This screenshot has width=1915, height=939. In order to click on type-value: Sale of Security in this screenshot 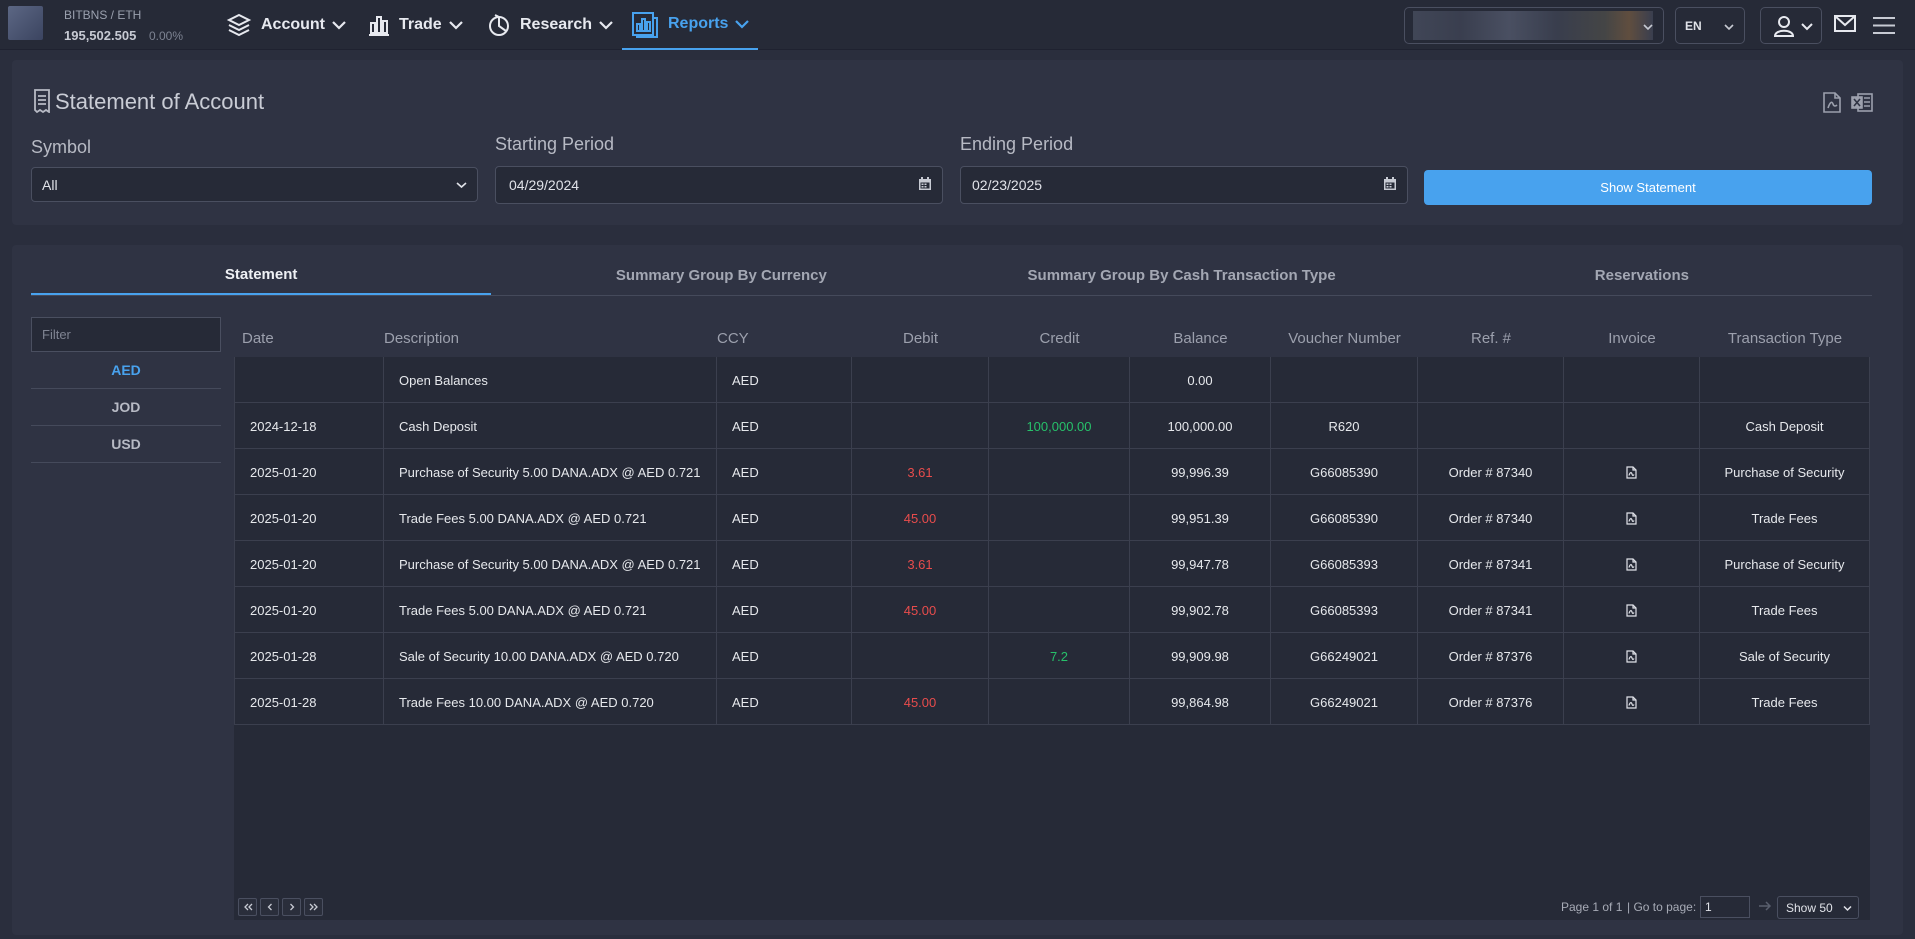, I will do `click(1784, 656)`.